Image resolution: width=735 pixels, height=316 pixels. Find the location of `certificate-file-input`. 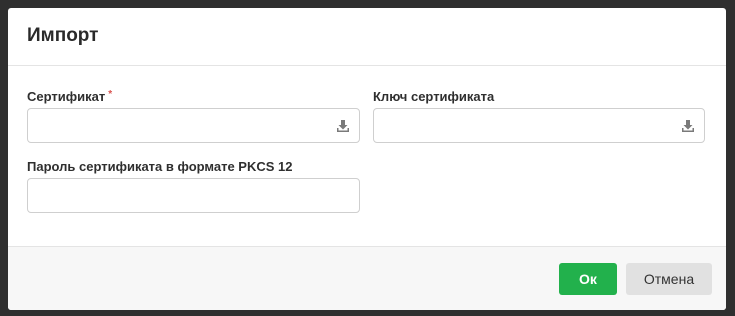

certificate-file-input is located at coordinates (193, 125).